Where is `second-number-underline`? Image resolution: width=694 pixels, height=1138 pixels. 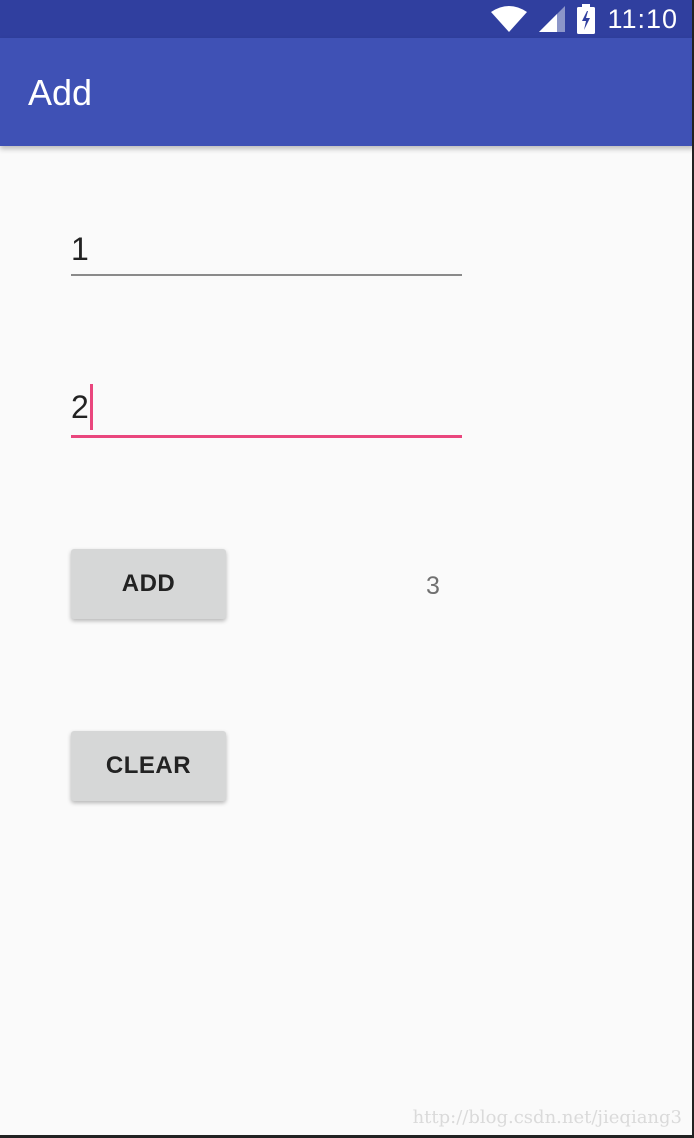
second-number-underline is located at coordinates (266, 436).